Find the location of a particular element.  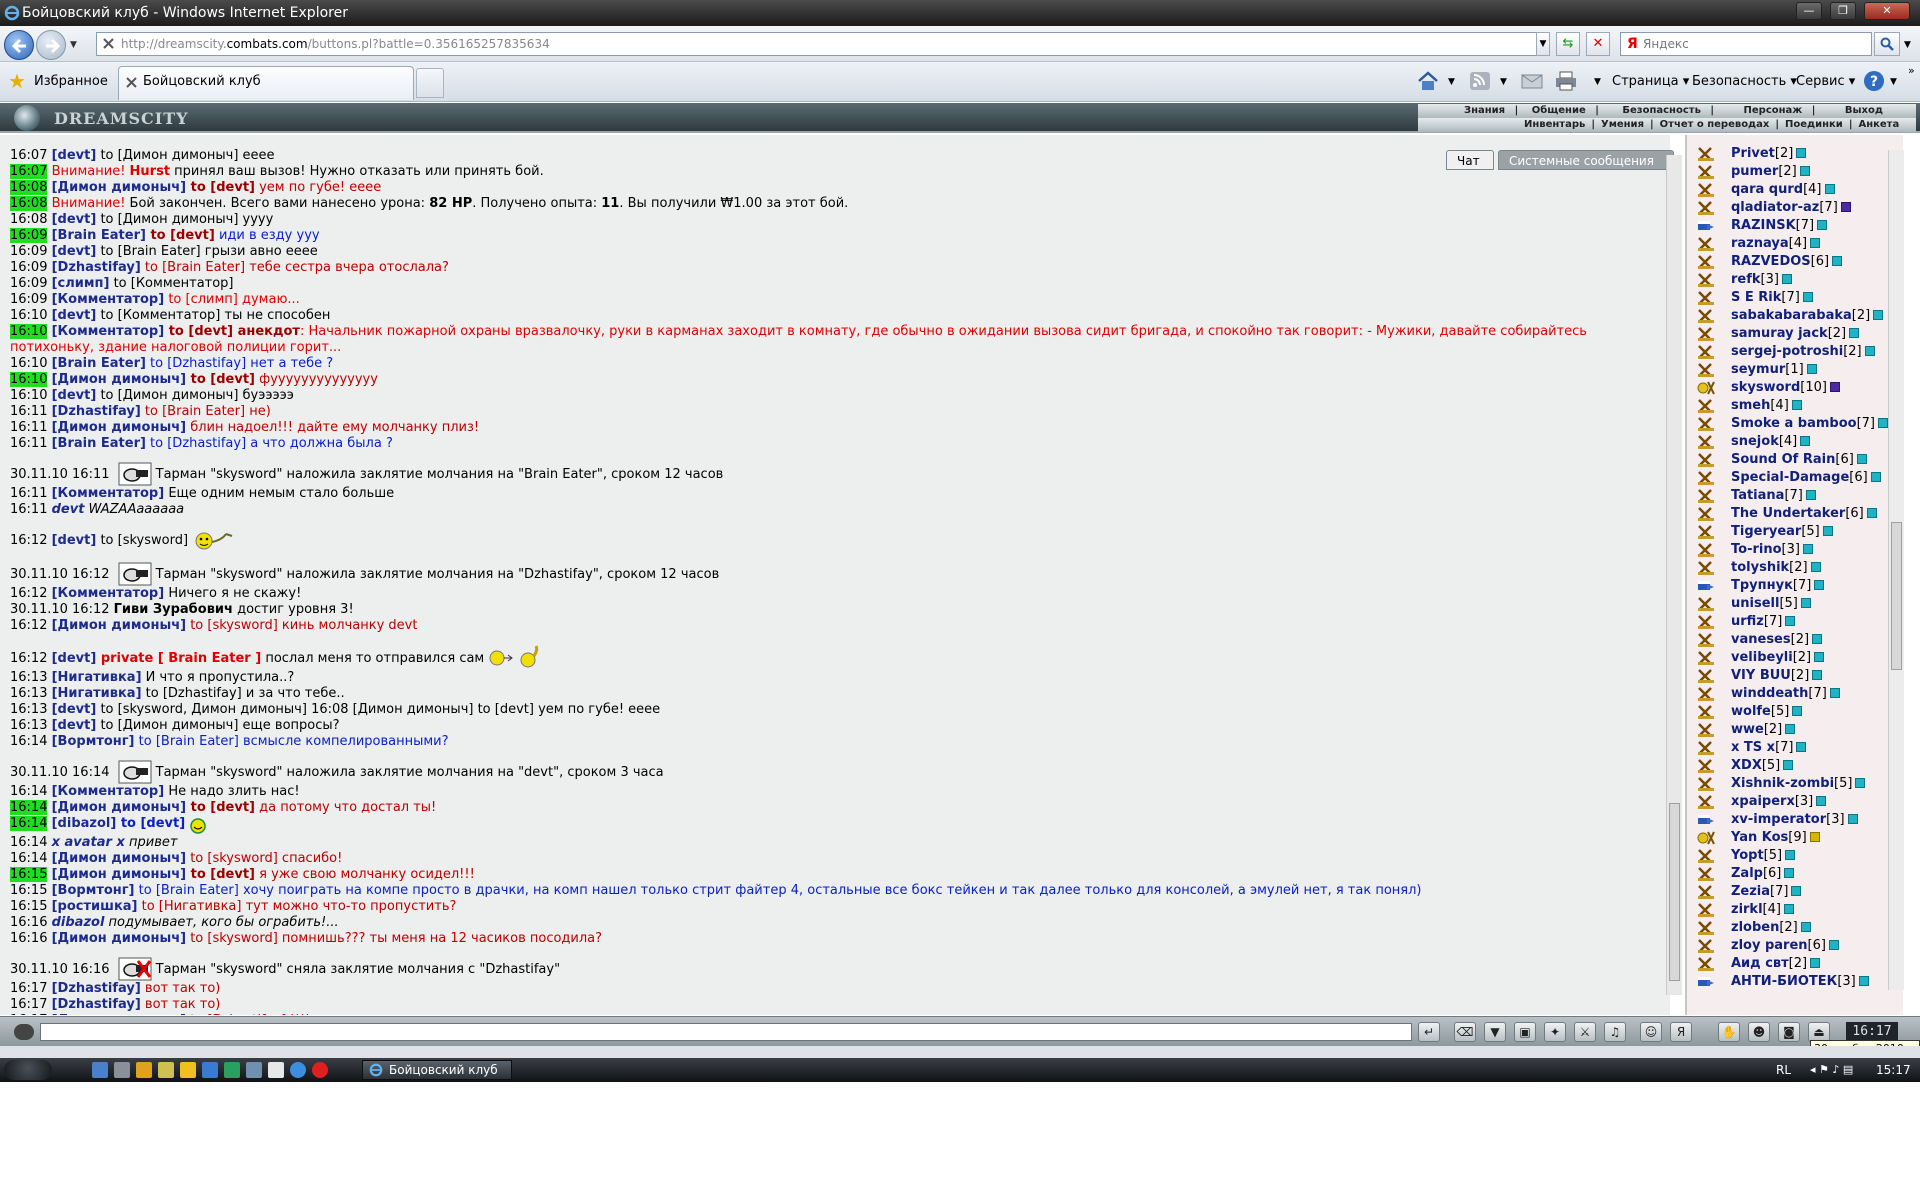

message-author: dibazol is located at coordinates (78, 922).